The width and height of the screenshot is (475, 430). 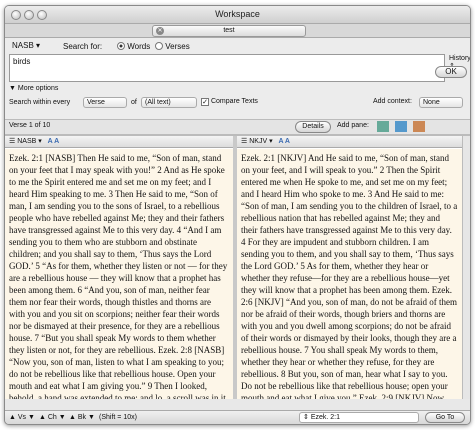 I want to click on mode-verses-label: Verses, so click(x=177, y=46).